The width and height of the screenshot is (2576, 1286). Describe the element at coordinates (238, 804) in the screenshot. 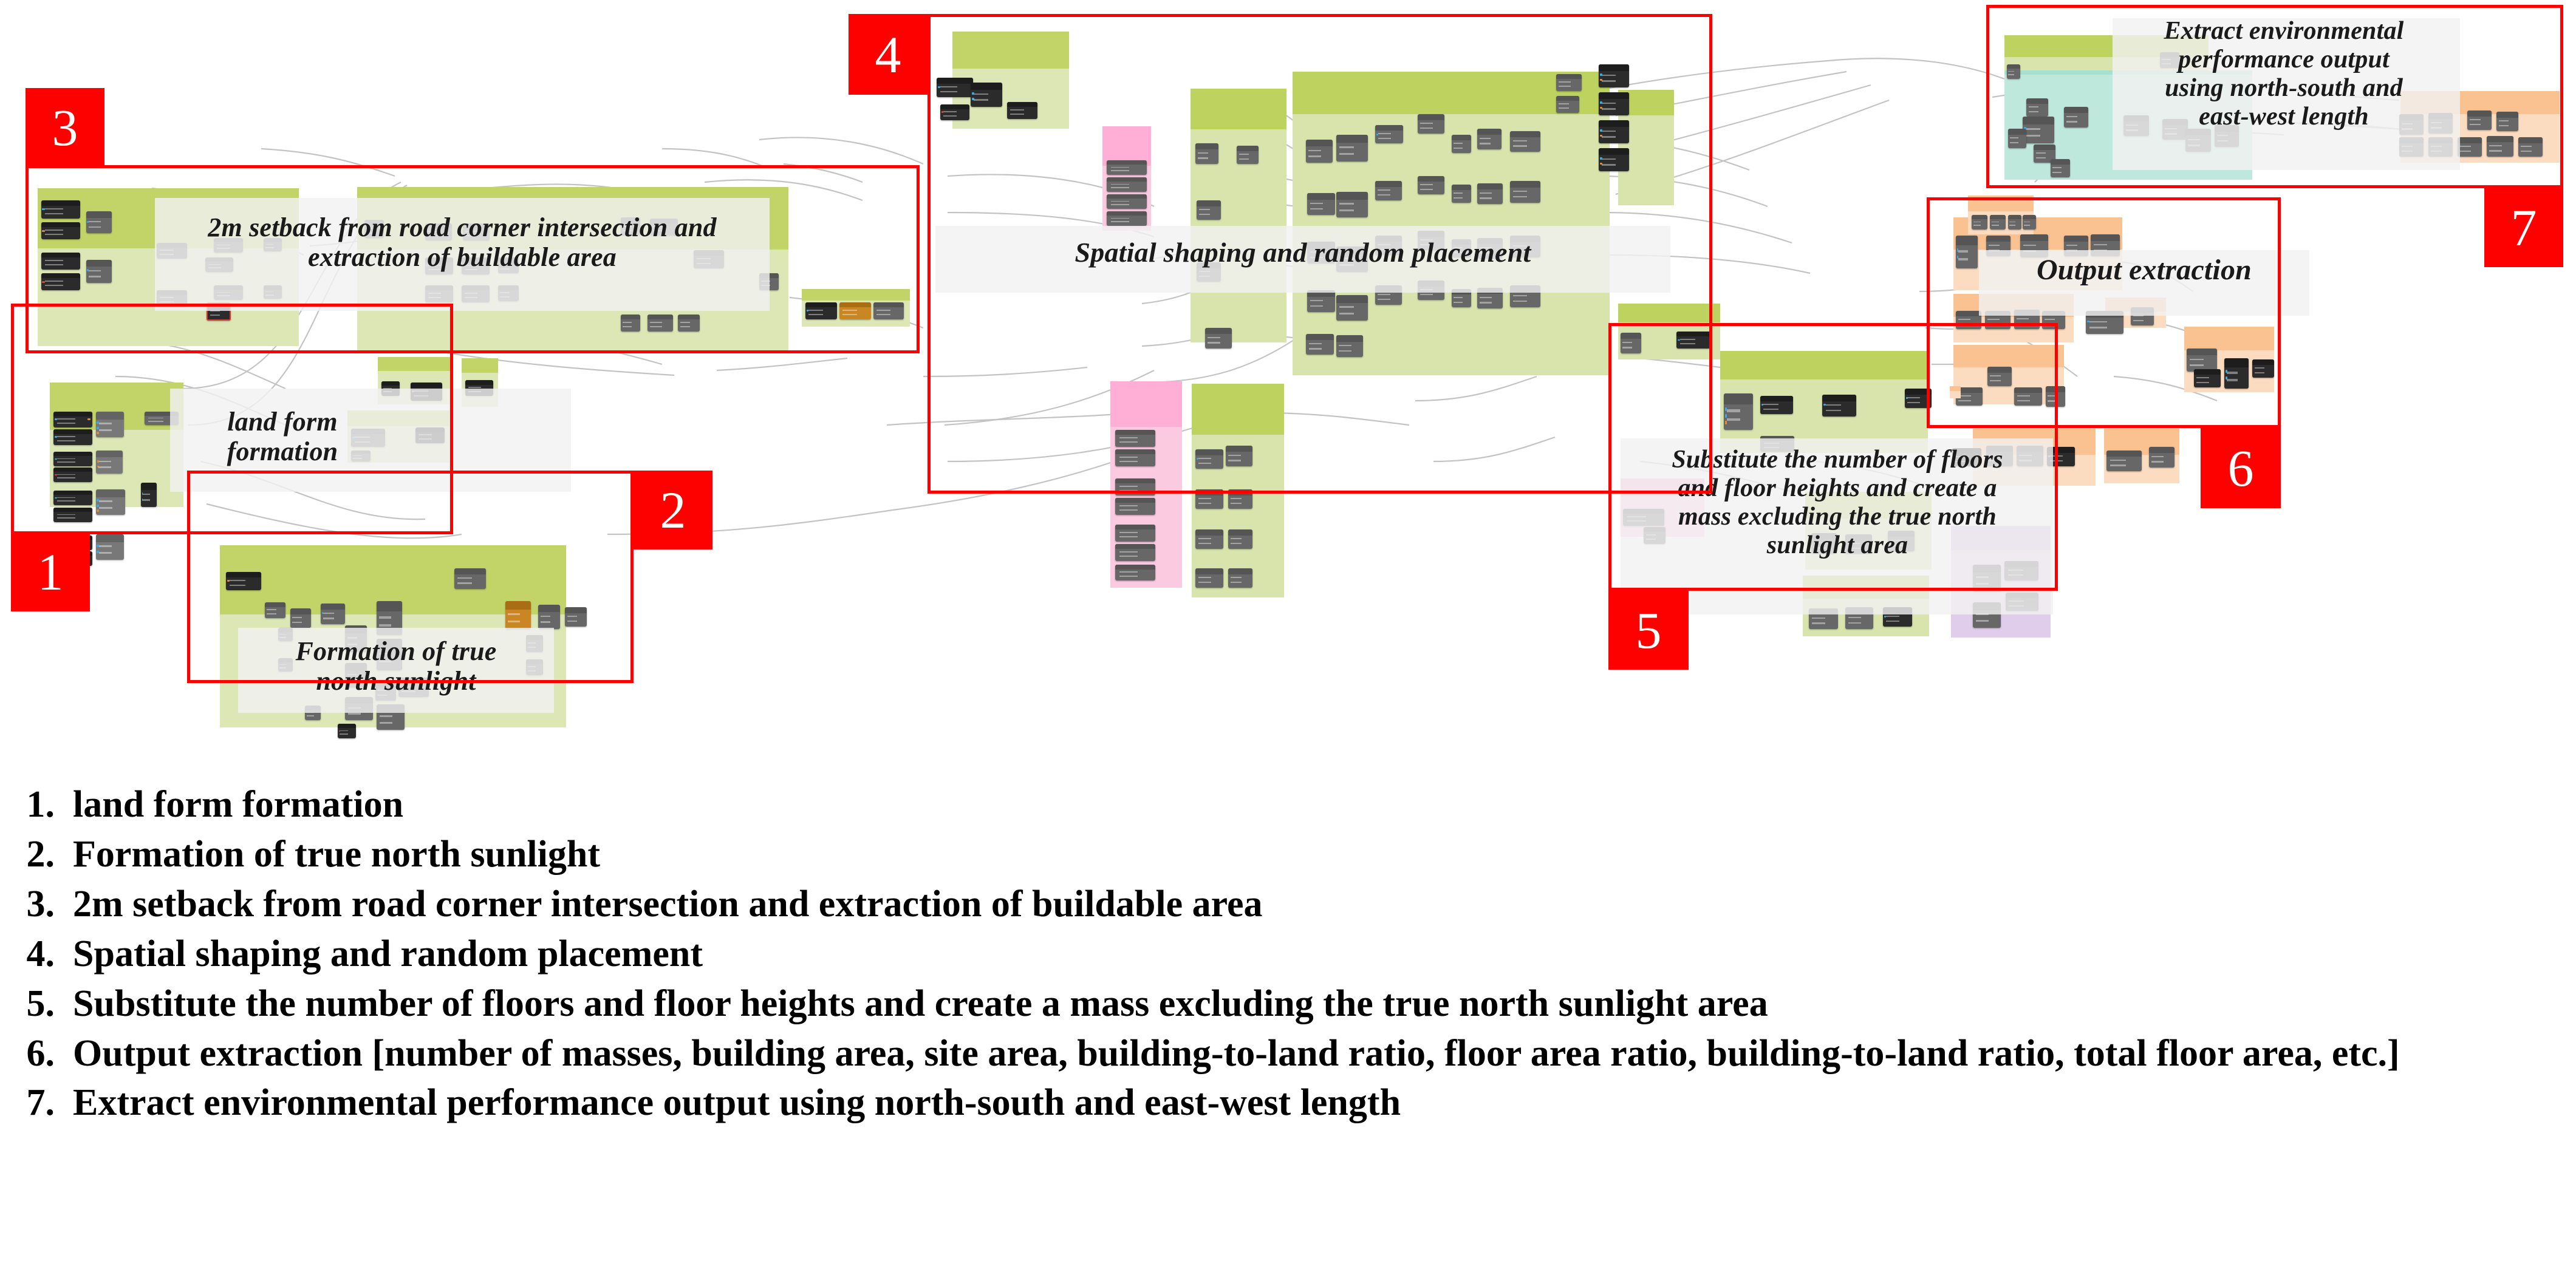

I see `list-item-text: land form formation` at that location.